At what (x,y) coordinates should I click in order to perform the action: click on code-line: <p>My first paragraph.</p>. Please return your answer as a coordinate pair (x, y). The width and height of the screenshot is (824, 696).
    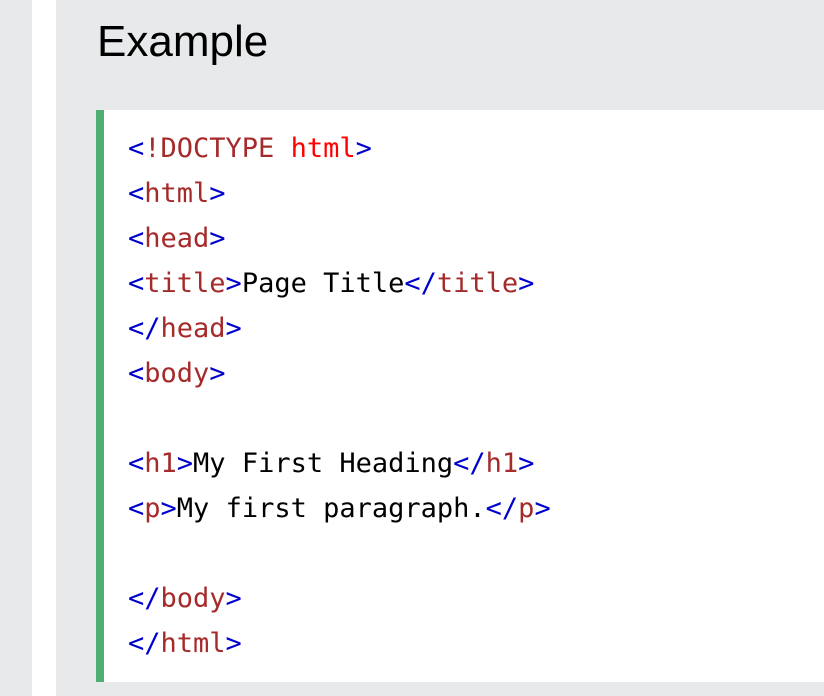
    Looking at the image, I should click on (339, 508).